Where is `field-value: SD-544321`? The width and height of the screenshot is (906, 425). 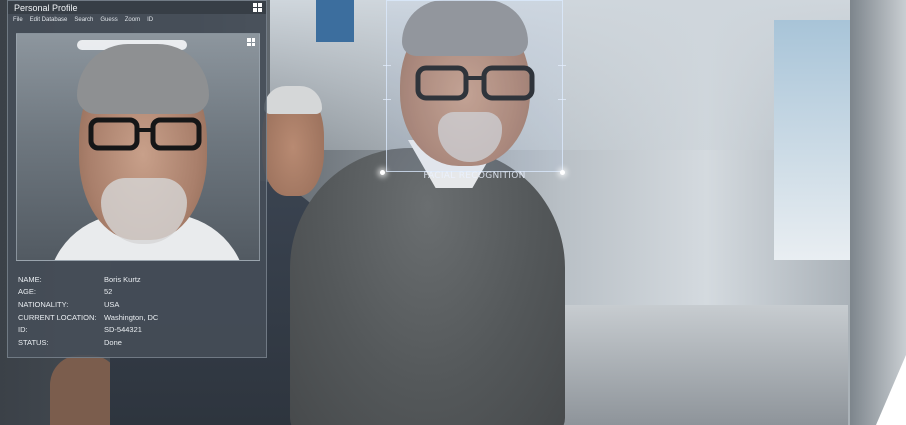 field-value: SD-544321 is located at coordinates (123, 330).